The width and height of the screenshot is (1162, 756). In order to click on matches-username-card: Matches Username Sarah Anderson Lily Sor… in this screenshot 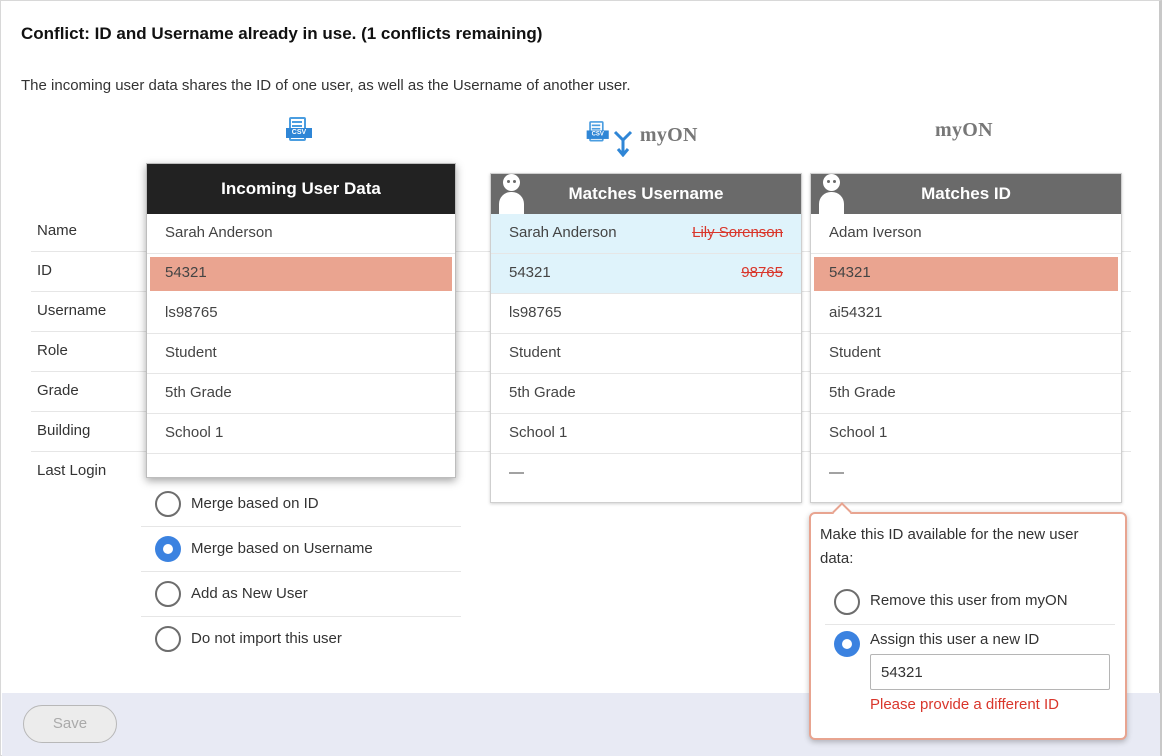, I will do `click(646, 338)`.